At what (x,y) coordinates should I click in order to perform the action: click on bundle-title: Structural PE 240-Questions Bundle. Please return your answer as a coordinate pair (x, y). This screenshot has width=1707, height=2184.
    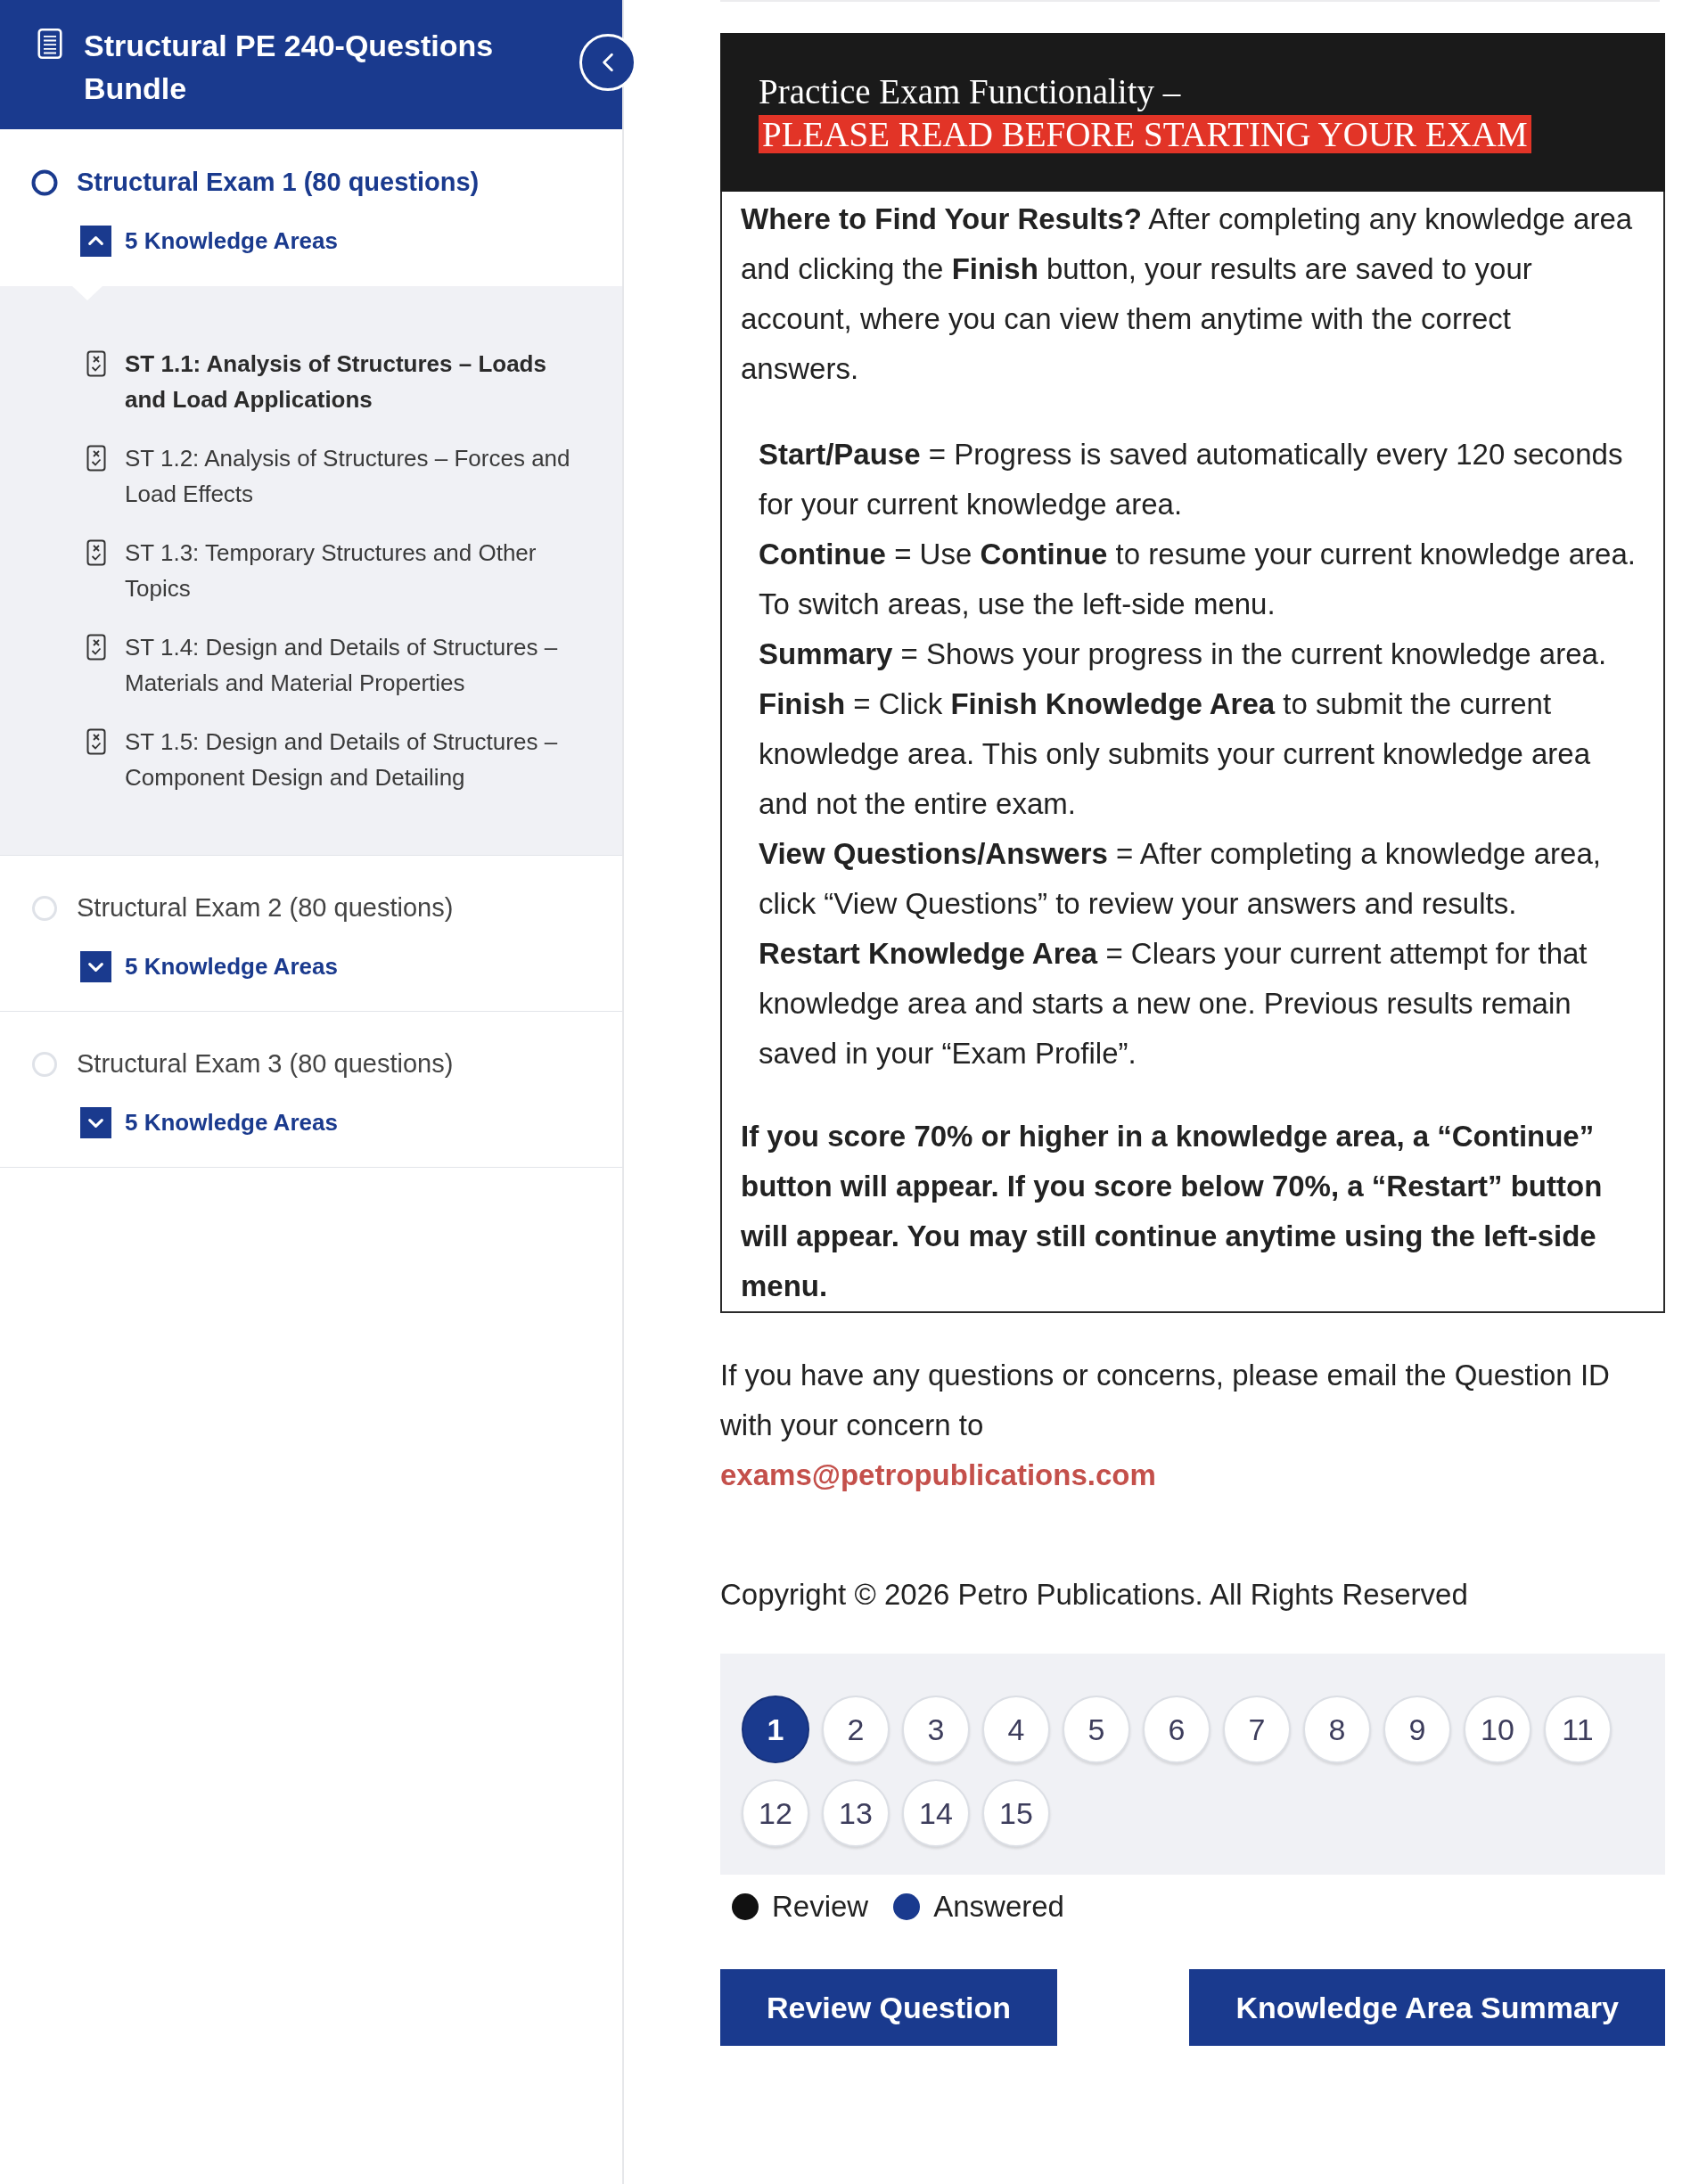
    Looking at the image, I should click on (289, 68).